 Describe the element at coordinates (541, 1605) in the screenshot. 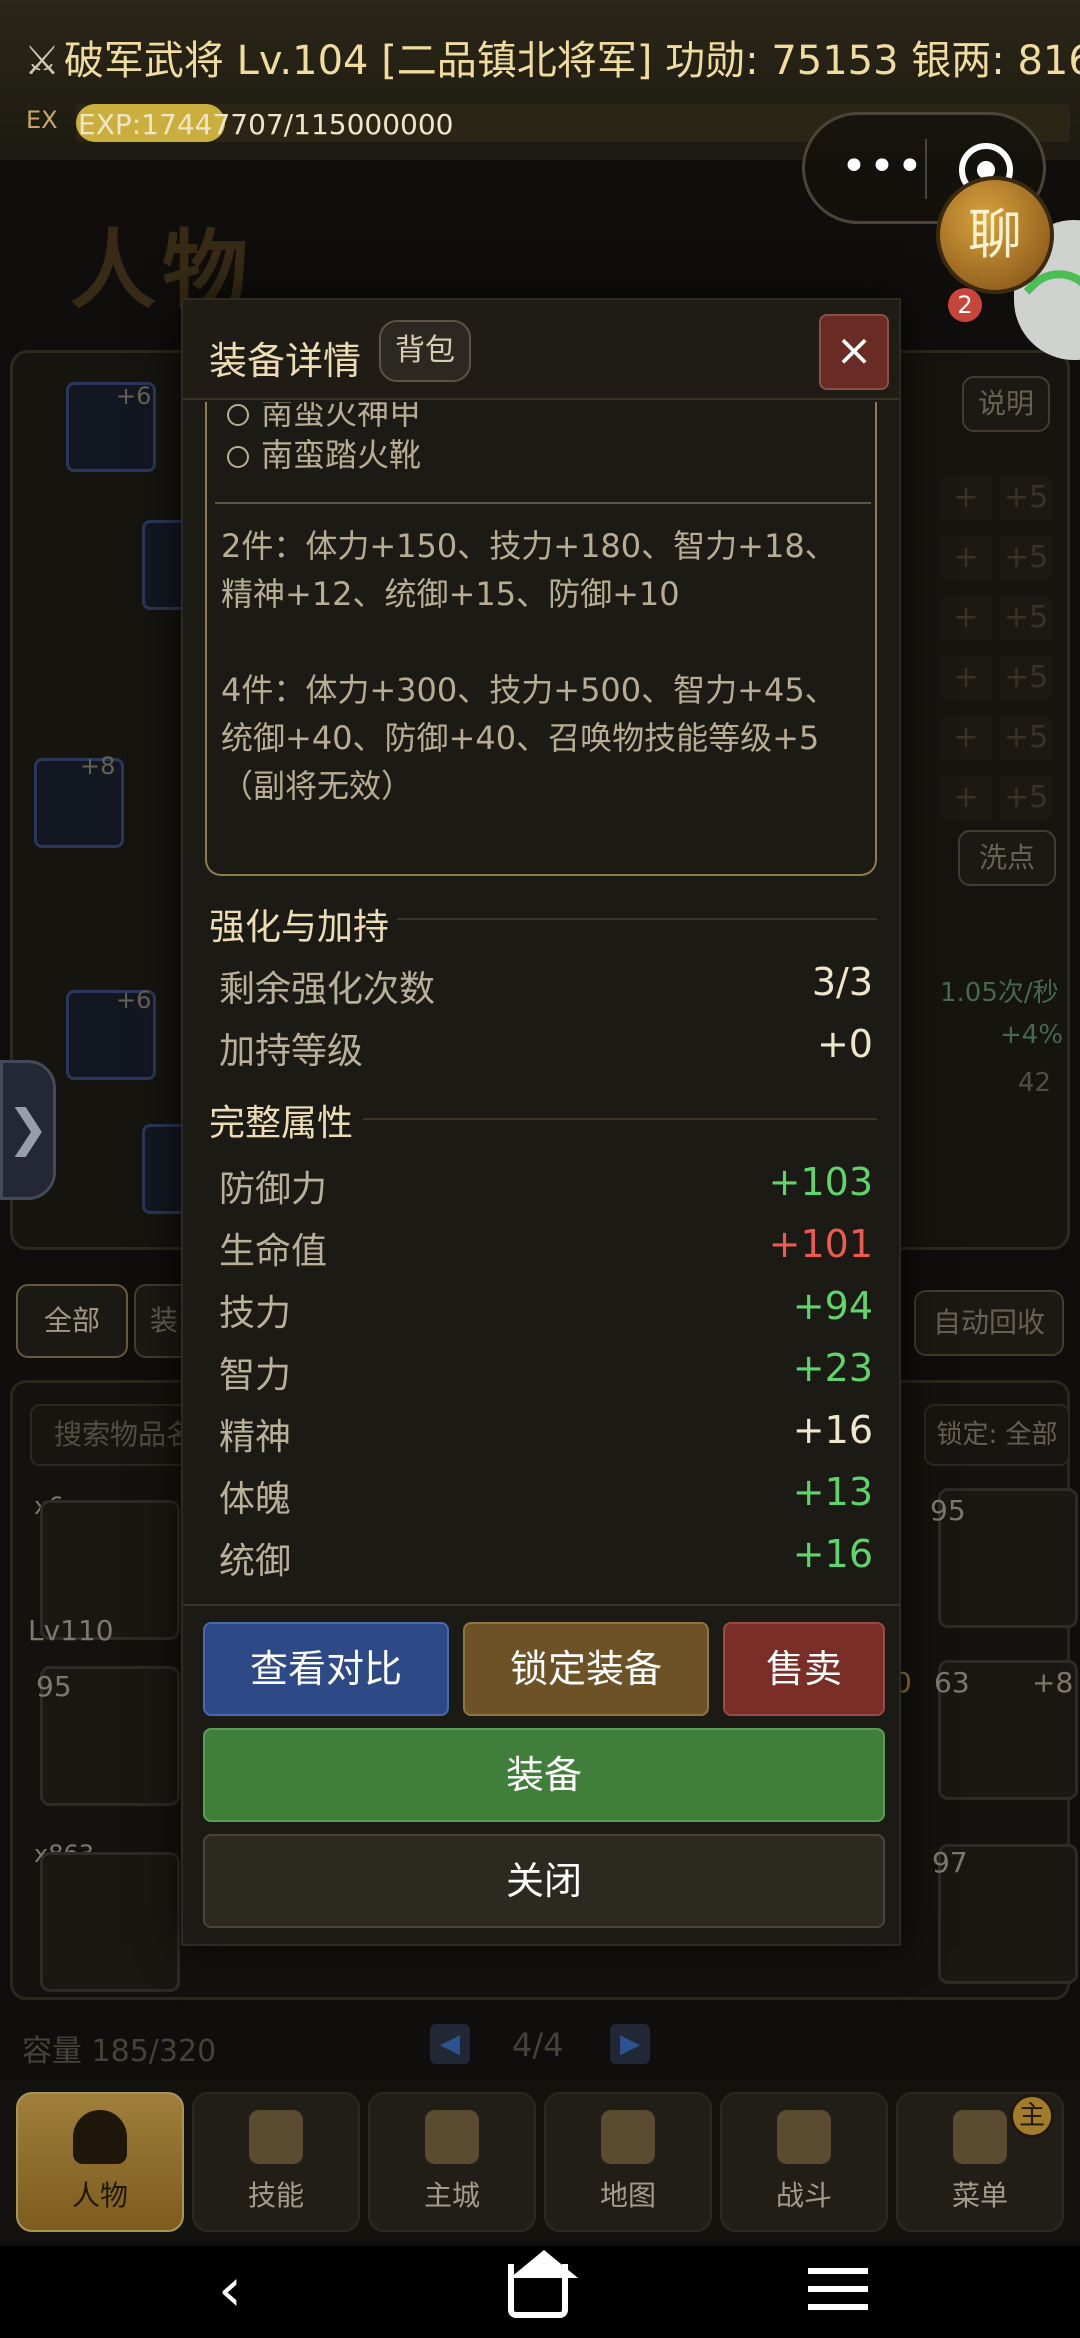

I see `button-area-divider` at that location.